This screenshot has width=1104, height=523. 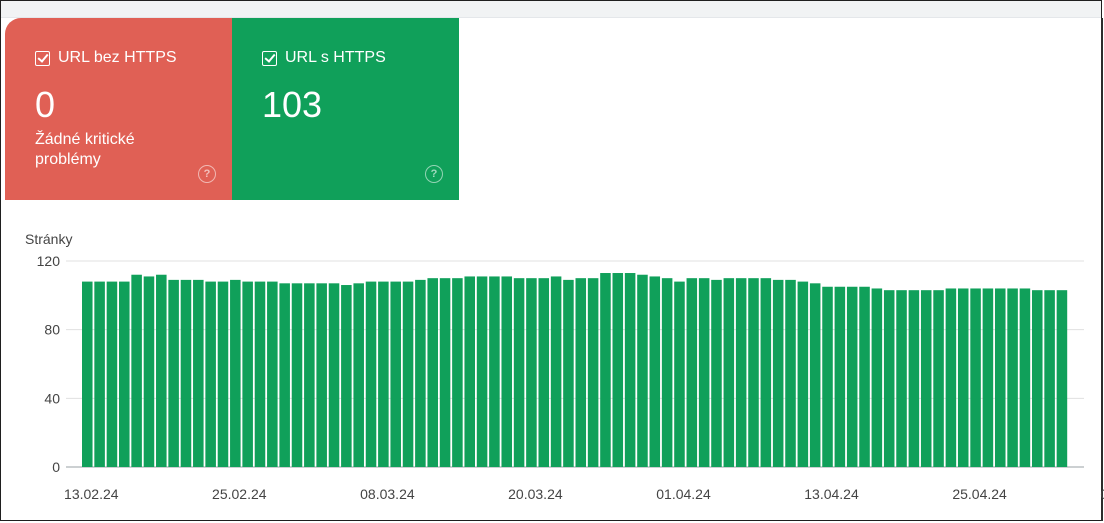 What do you see at coordinates (52, 398) in the screenshot?
I see `y-tick-label: 40` at bounding box center [52, 398].